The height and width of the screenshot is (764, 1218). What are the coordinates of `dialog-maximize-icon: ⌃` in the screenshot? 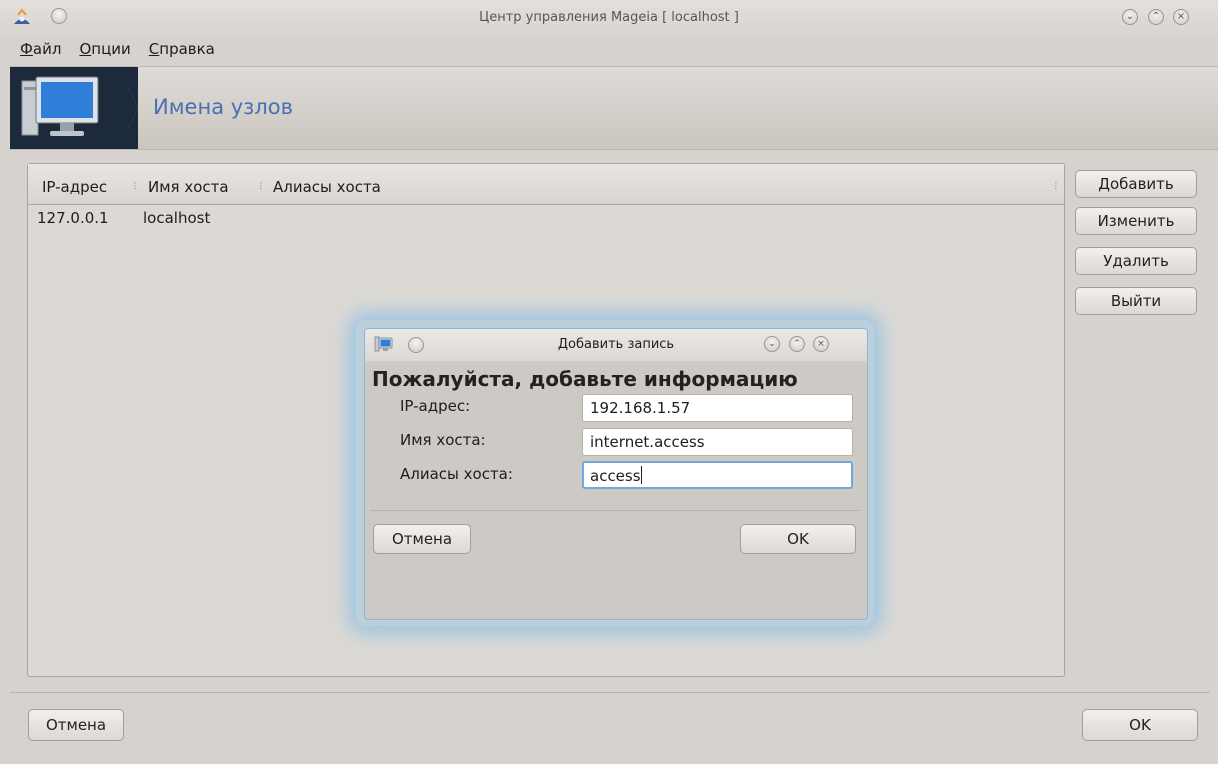 It's located at (797, 344).